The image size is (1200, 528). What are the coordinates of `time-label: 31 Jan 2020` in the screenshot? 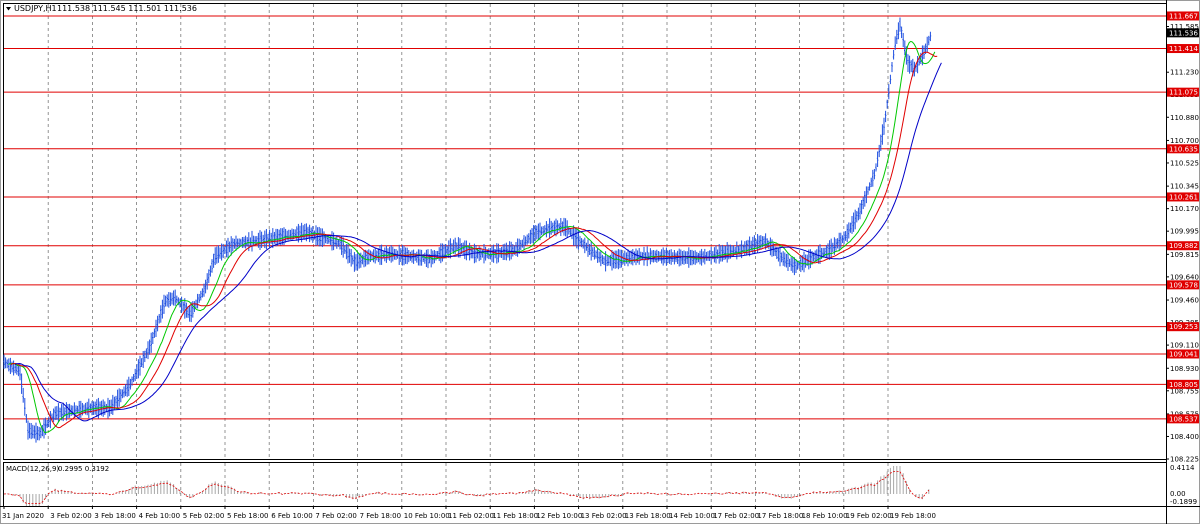 It's located at (23, 516).